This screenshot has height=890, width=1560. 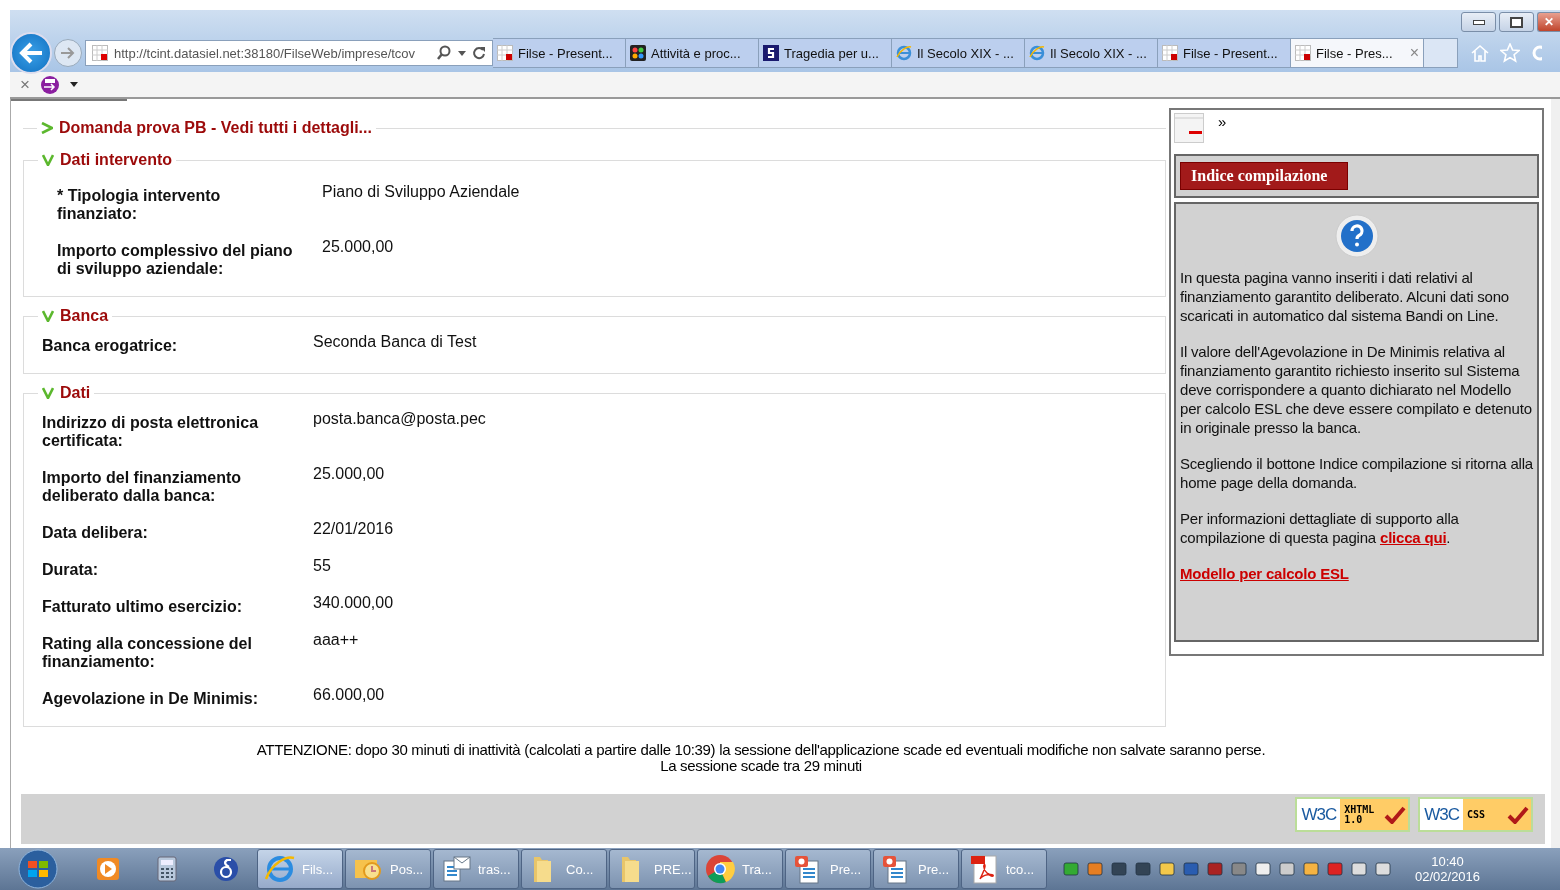 I want to click on validation-badge: W3C CSS, so click(x=1475, y=814).